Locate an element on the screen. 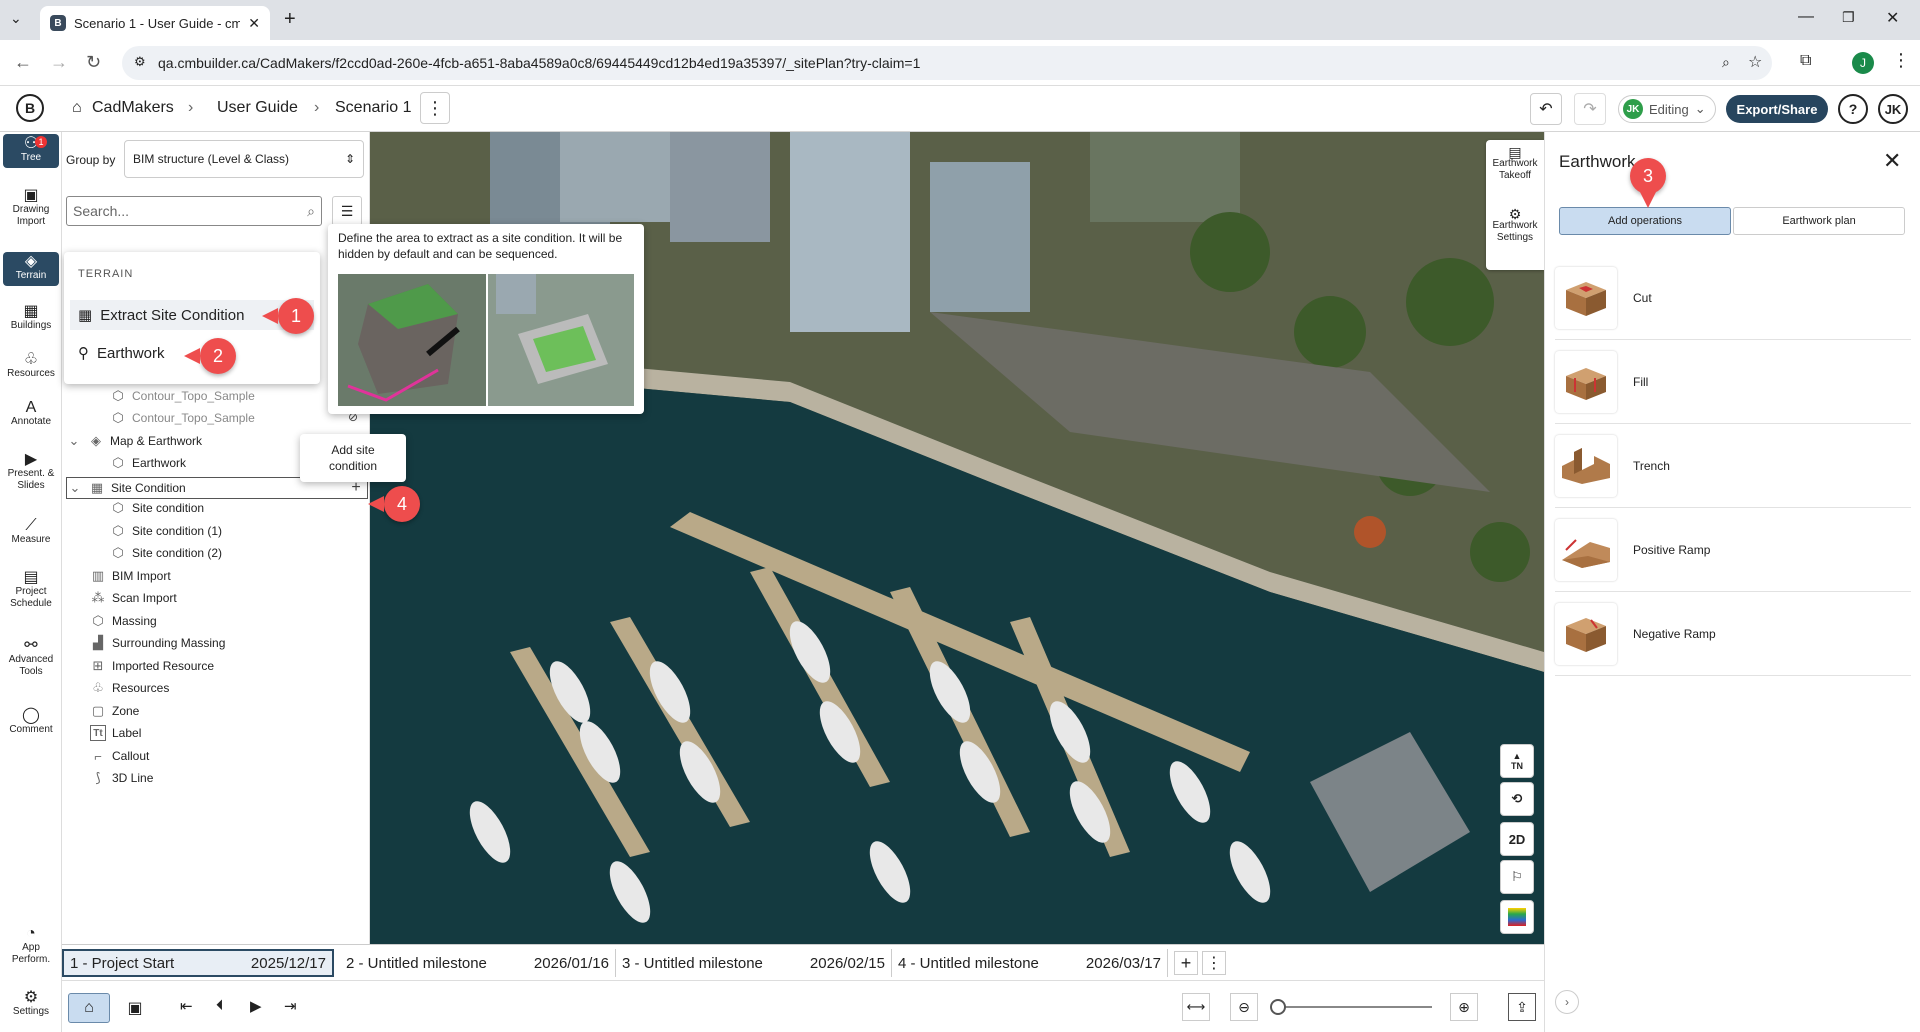  app-logo-icon: B is located at coordinates (30, 108).